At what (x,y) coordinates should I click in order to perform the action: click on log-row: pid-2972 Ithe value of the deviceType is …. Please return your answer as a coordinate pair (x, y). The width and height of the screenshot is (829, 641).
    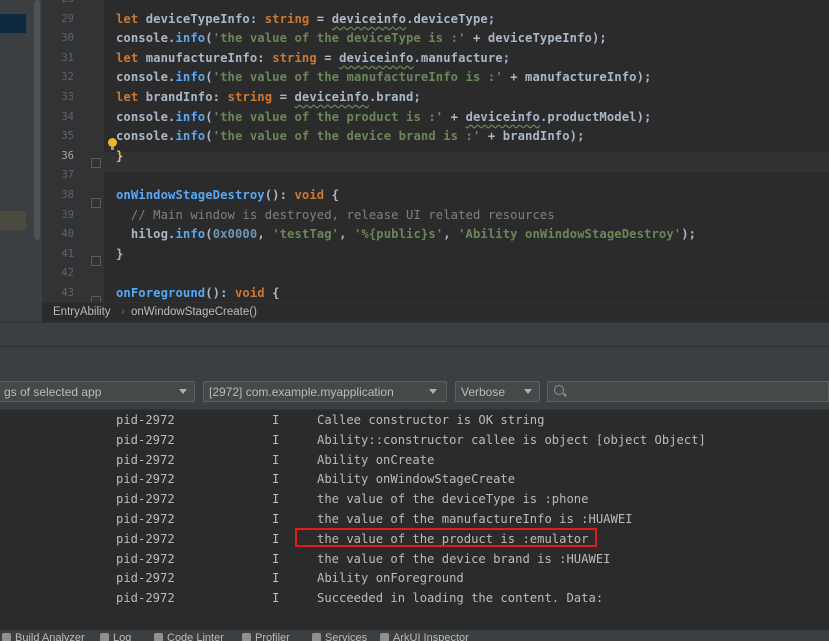
    Looking at the image, I should click on (414, 500).